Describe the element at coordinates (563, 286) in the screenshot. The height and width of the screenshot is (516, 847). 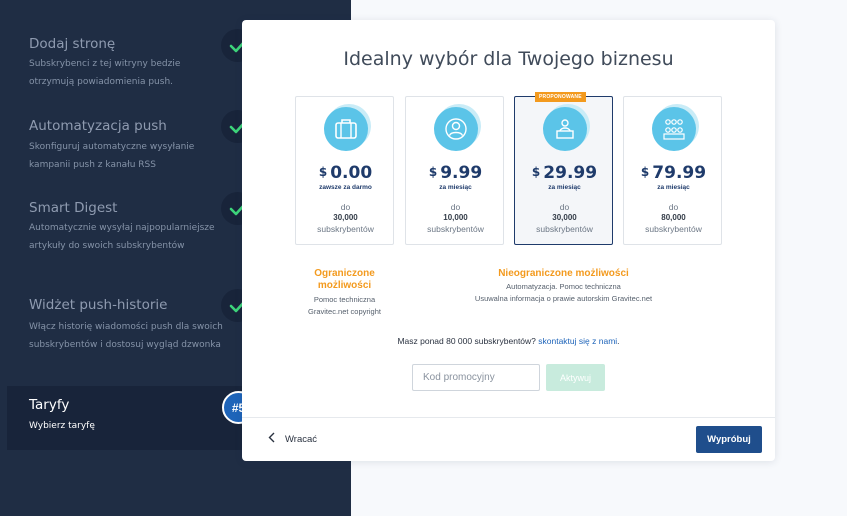
I see `unlimited-feature-automation: Automatyzacja. Pomoc techniczna` at that location.